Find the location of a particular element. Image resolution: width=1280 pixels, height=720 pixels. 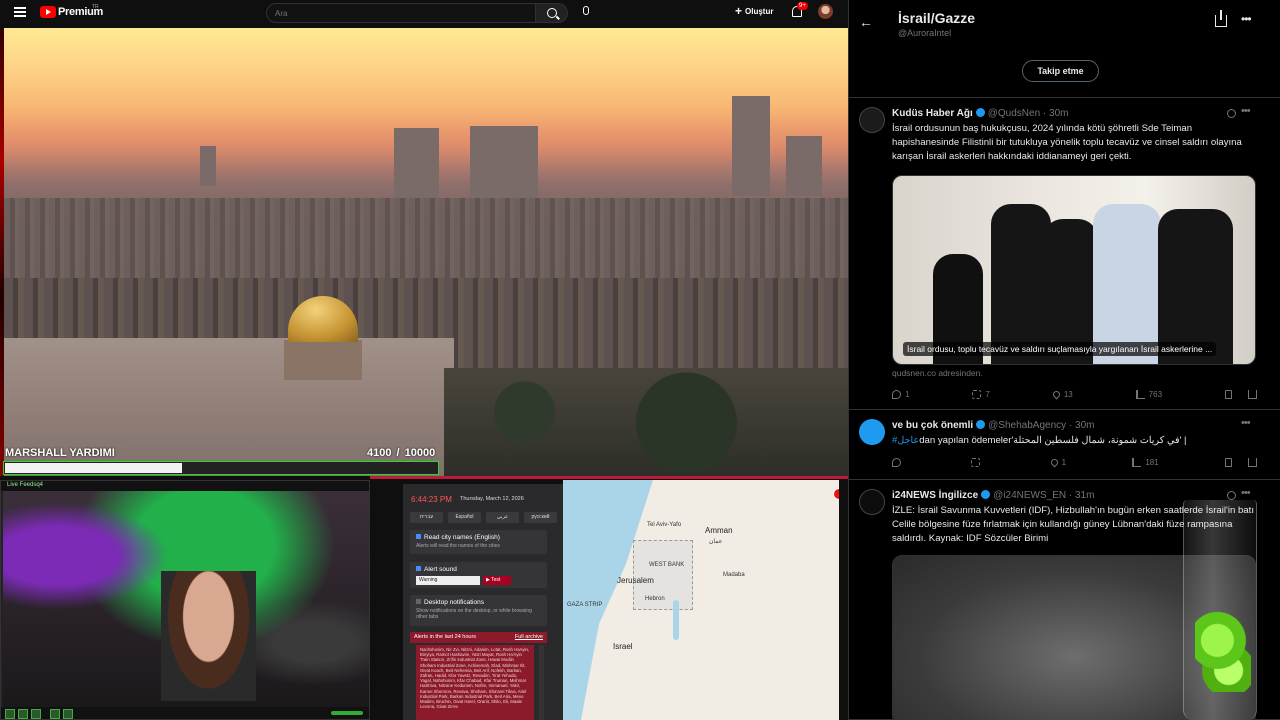

more-options-icon: ••• is located at coordinates (1246, 19).